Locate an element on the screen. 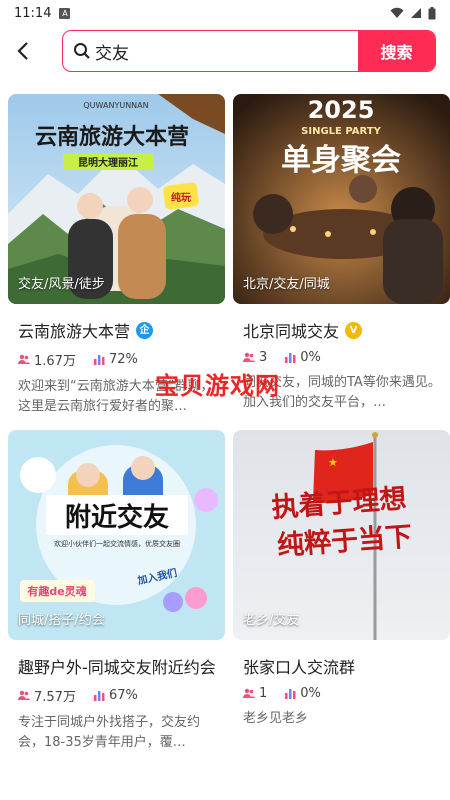  back-button is located at coordinates (23, 51).